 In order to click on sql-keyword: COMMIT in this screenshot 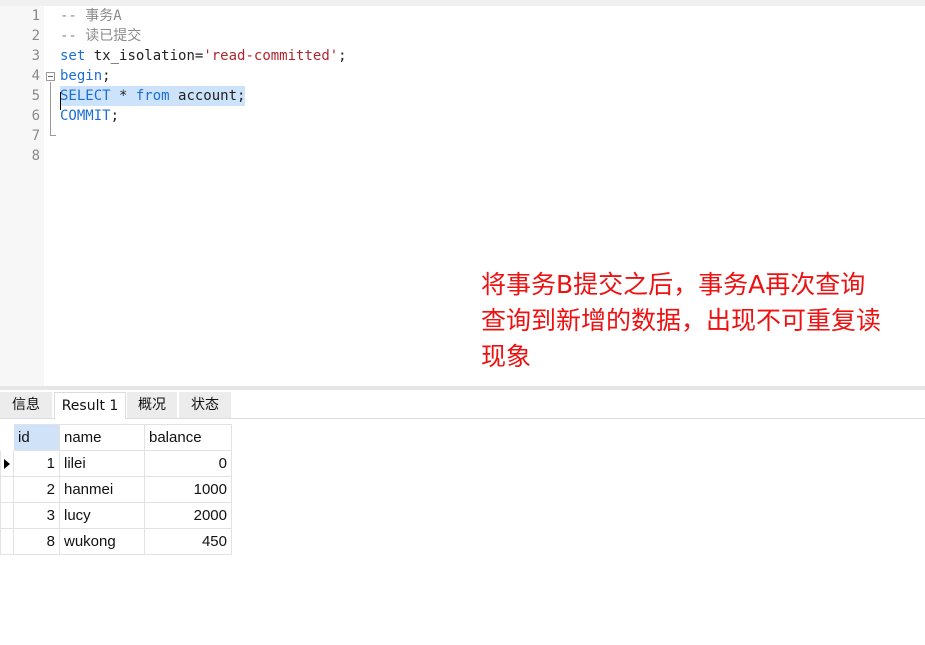, I will do `click(85, 116)`.